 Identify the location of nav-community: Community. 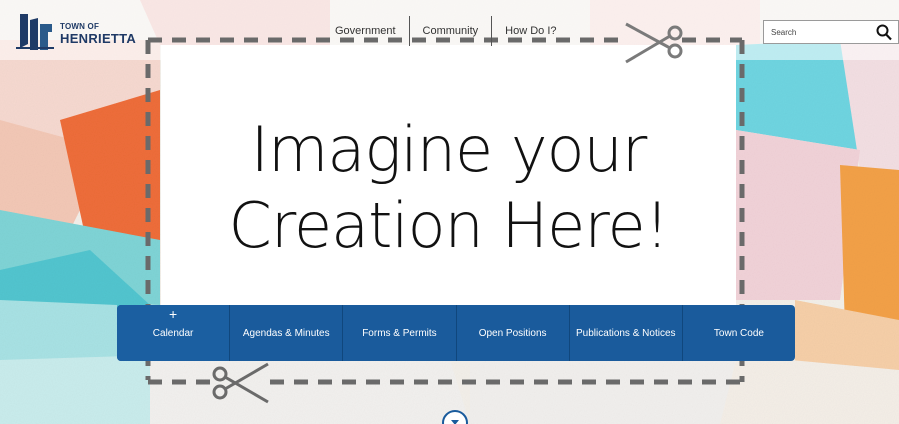
(451, 31).